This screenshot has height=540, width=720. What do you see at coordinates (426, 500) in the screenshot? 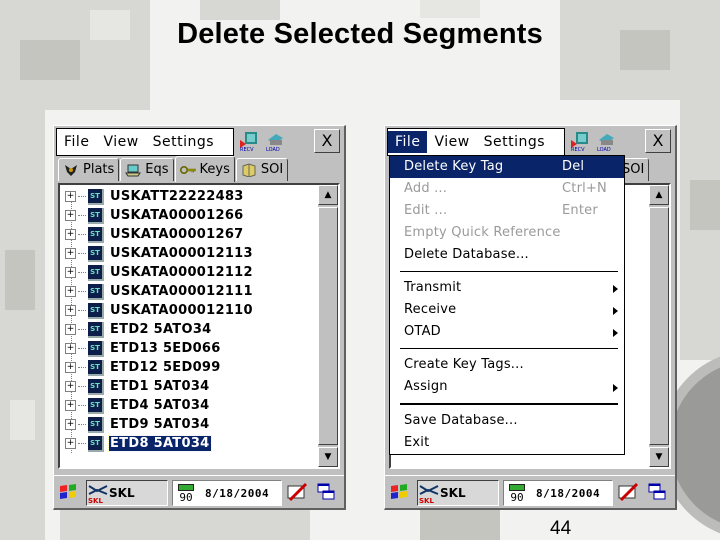
I see `svg-text: SKL` at bounding box center [426, 500].